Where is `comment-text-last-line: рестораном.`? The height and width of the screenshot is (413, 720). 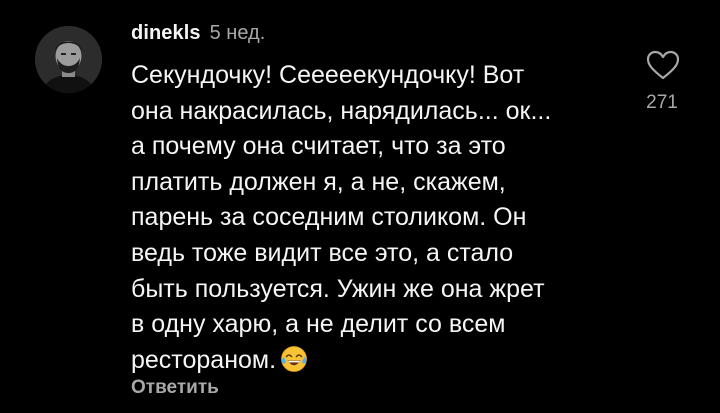 comment-text-last-line: рестораном. is located at coordinates (376, 361).